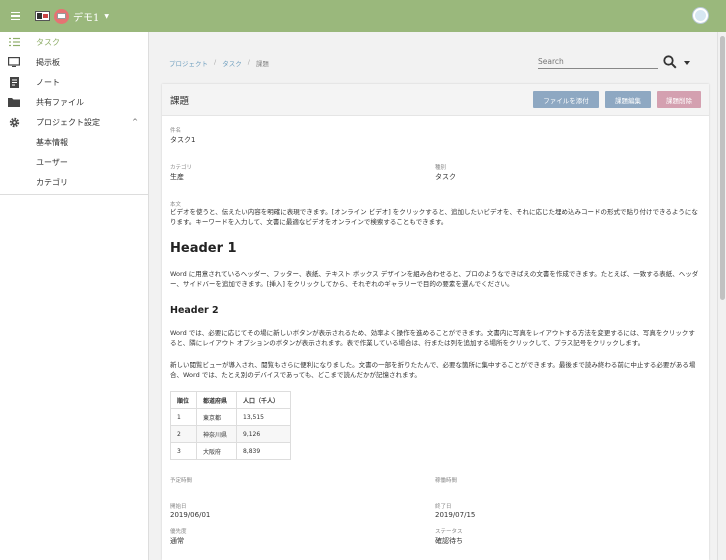 Image resolution: width=726 pixels, height=560 pixels. I want to click on project-name: デモ1, so click(86, 16).